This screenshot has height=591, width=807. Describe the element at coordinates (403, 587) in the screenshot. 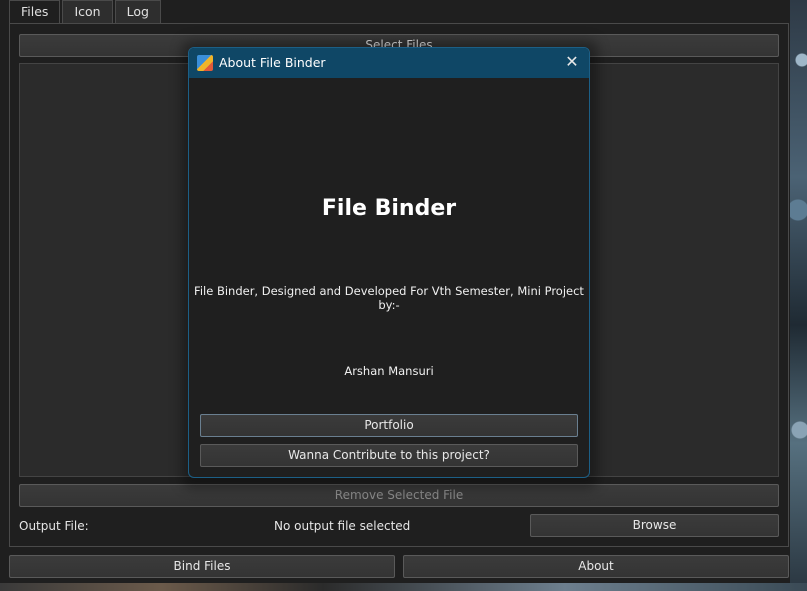

I see `taskbar-strip` at that location.